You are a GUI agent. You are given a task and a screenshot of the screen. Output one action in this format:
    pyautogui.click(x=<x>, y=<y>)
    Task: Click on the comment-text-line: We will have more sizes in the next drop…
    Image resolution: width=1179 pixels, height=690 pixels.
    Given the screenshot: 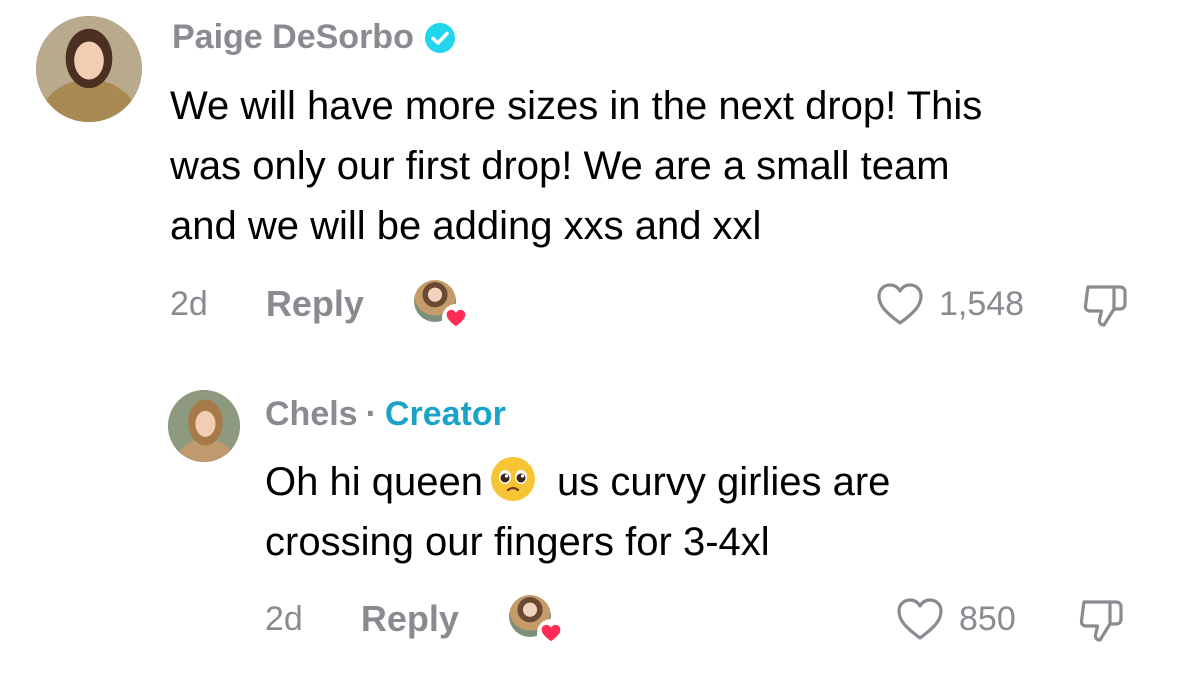 What is the action you would take?
    pyautogui.click(x=576, y=106)
    